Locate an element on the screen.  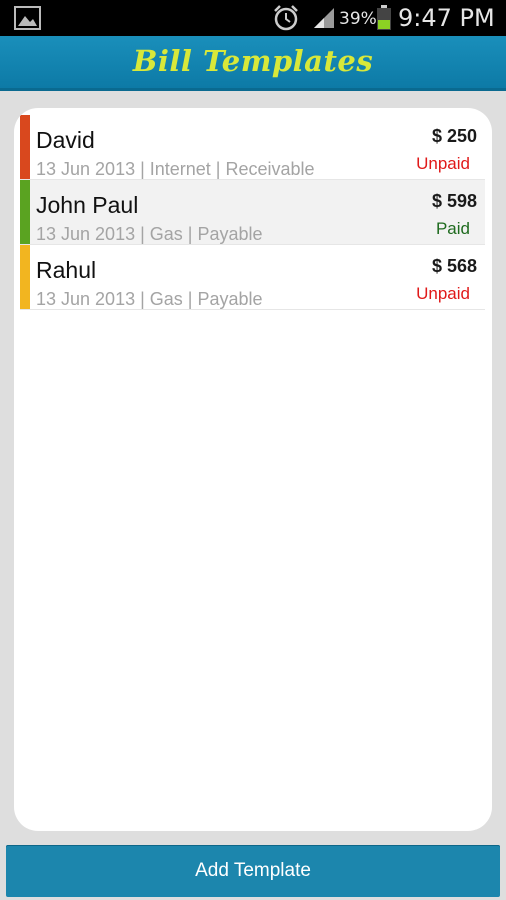
signal-icon is located at coordinates (324, 18).